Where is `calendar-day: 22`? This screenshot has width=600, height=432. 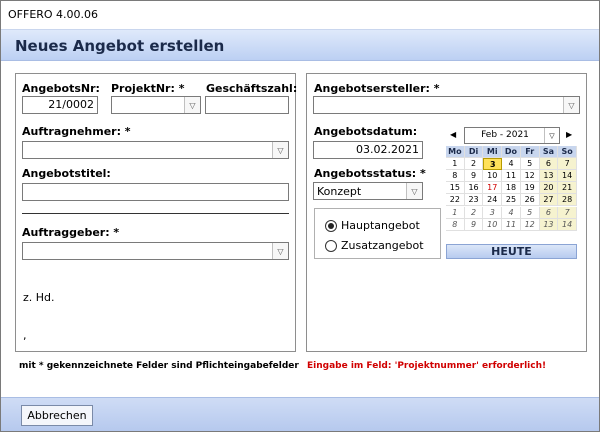 calendar-day: 22 is located at coordinates (455, 200).